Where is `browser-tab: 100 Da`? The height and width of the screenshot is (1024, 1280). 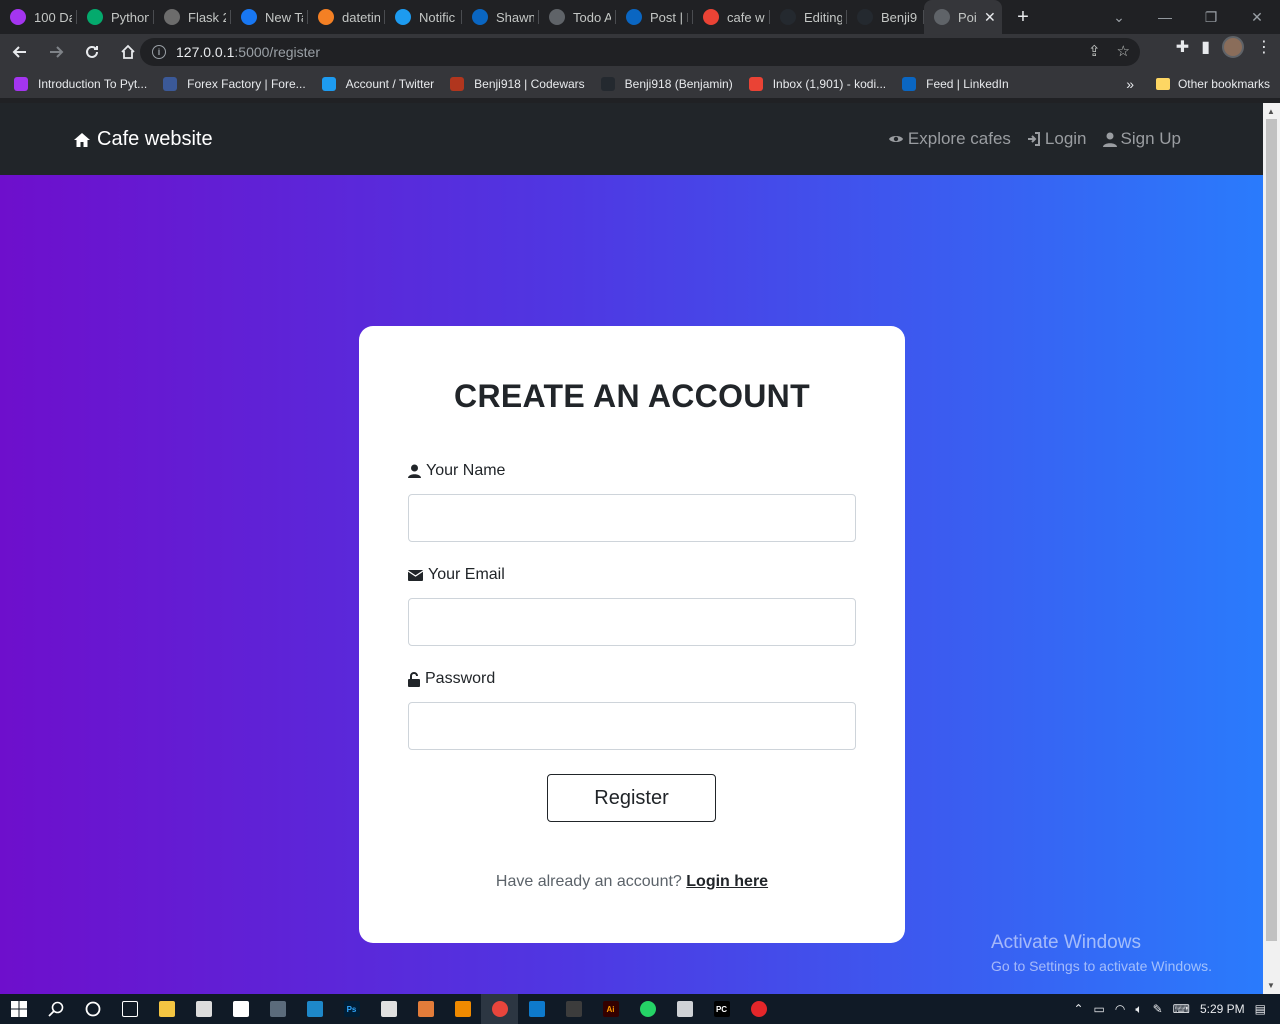 browser-tab: 100 Da is located at coordinates (38, 17).